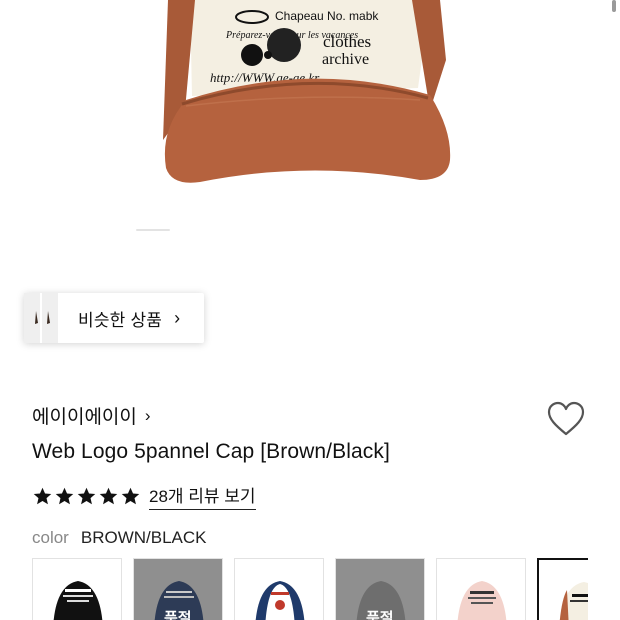 This screenshot has width=620, height=620. Describe the element at coordinates (153, 230) in the screenshot. I see `image-slide-indicator` at that location.